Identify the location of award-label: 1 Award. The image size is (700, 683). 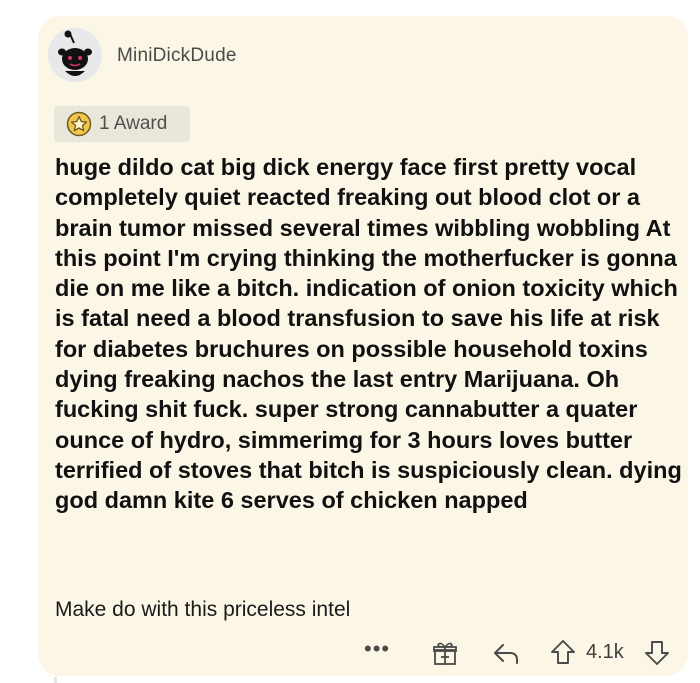
(133, 123).